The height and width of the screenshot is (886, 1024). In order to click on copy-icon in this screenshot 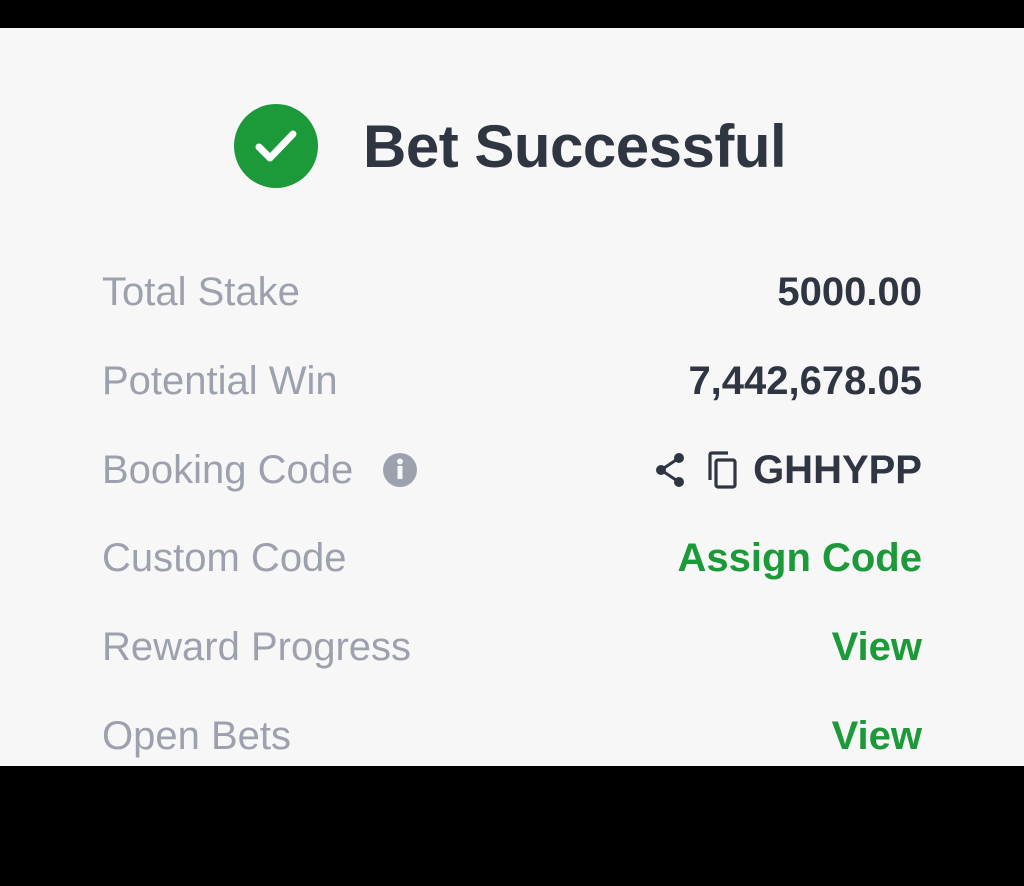, I will do `click(721, 470)`.